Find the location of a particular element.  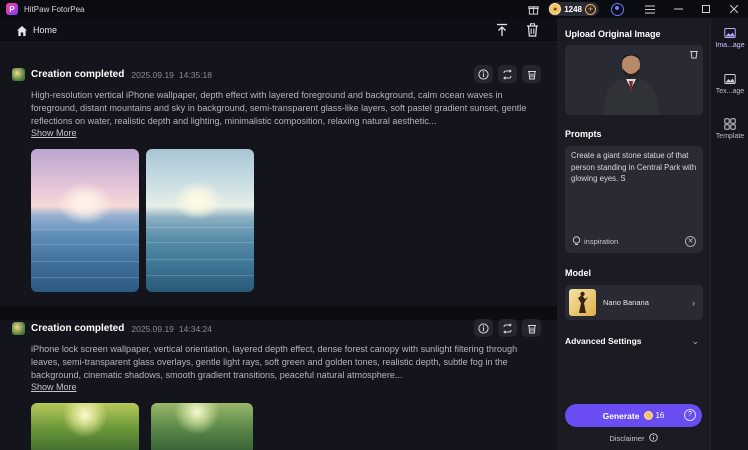

app-logo-icon: P is located at coordinates (12, 9).